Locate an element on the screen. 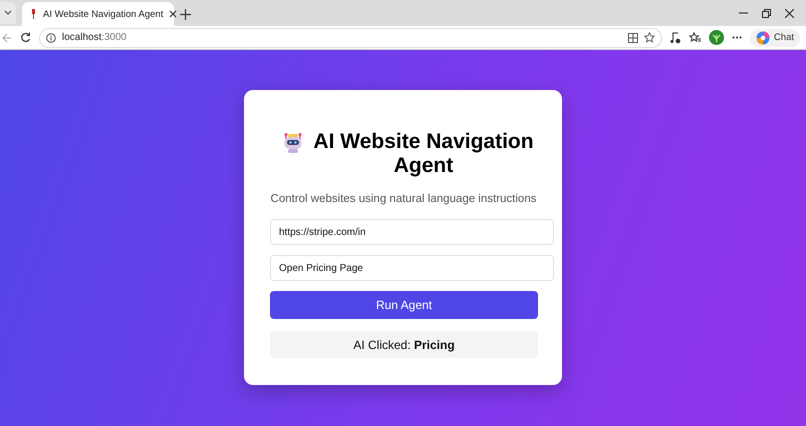 The width and height of the screenshot is (806, 426). restore-icon is located at coordinates (766, 13).